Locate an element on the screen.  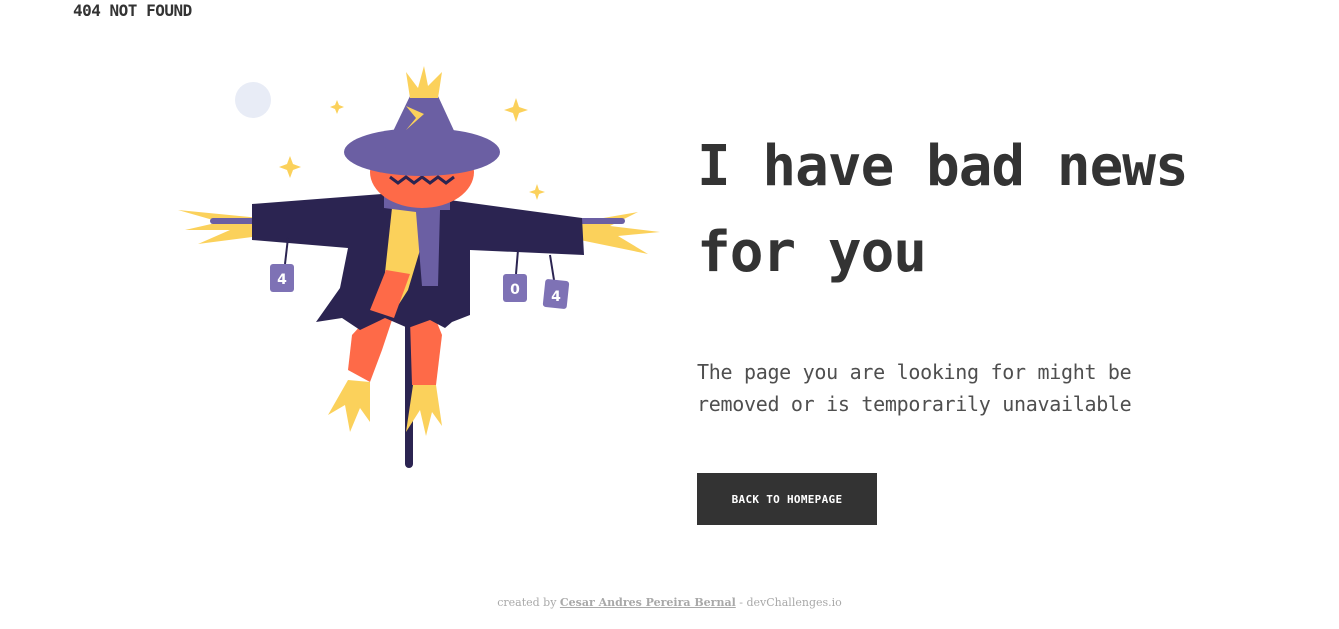
back-to-homepage-button: BACK TO HOMEPAGE is located at coordinates (787, 499).